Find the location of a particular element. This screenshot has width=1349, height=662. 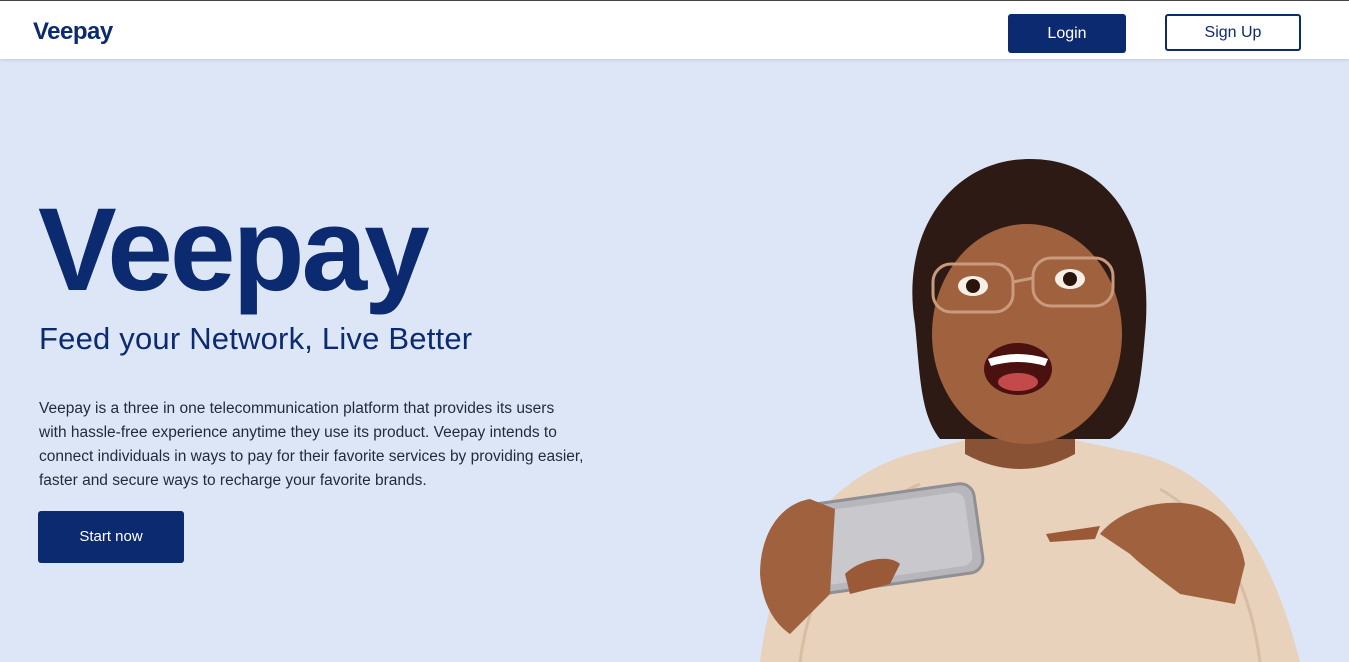

start-now-button: Start now is located at coordinates (111, 537).